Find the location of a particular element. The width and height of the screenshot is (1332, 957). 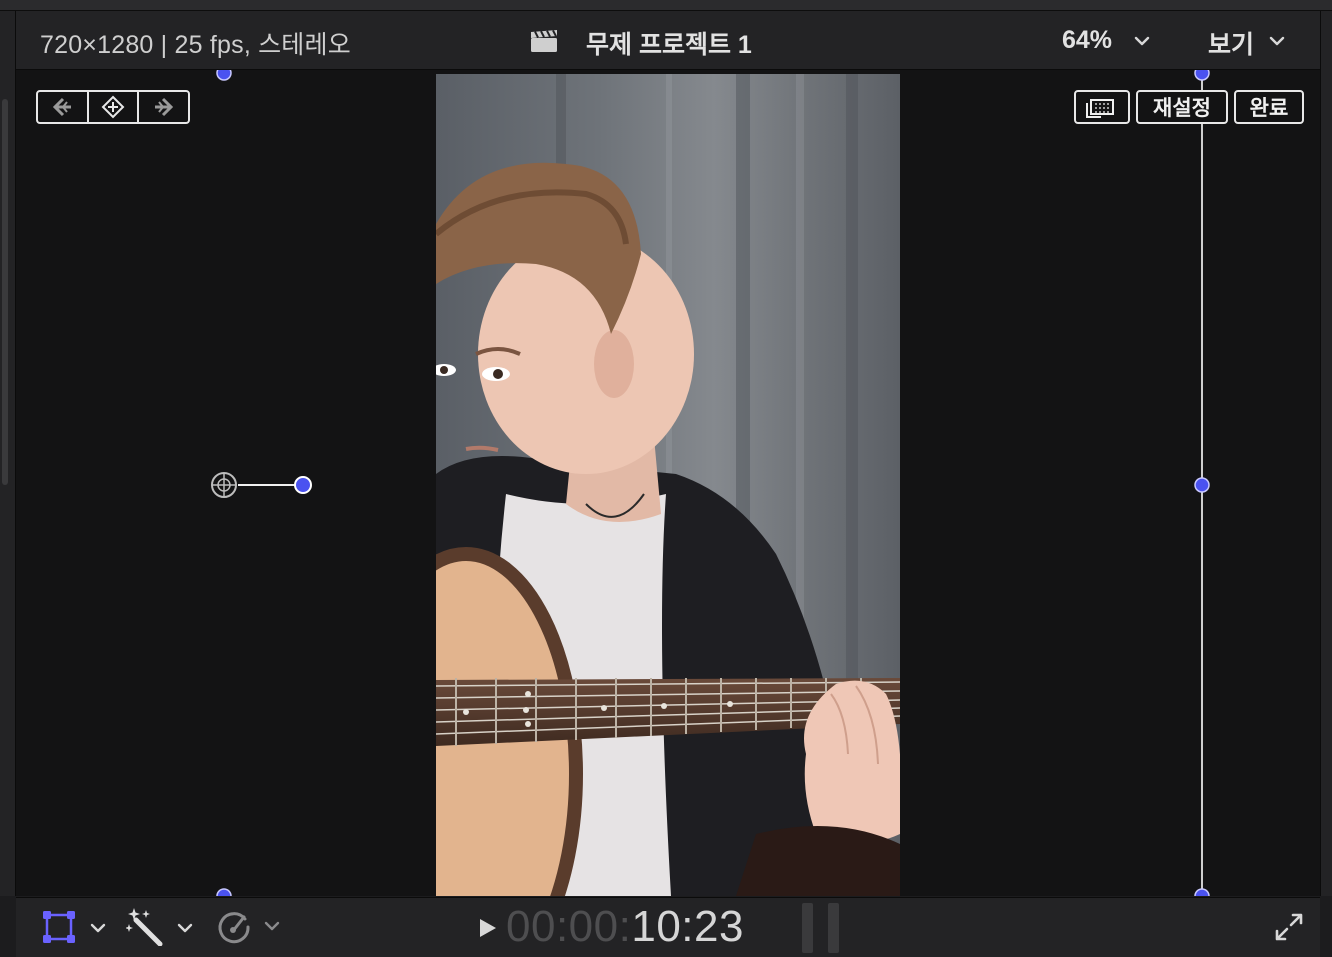

previous-keyframe-button is located at coordinates (63, 107).